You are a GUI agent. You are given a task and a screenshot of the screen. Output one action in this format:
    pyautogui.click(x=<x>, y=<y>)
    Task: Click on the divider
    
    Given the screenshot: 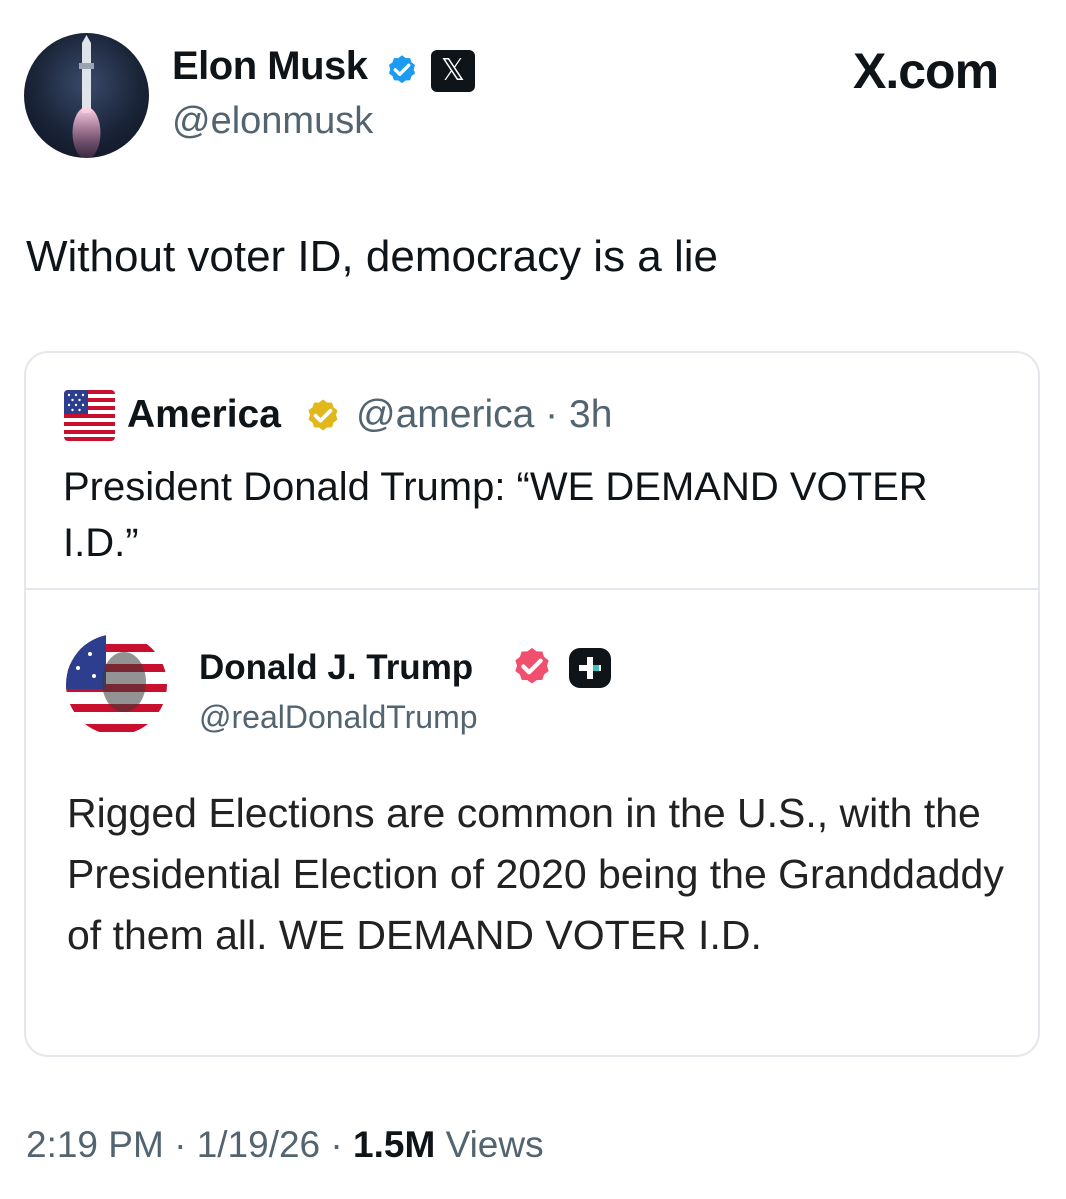 What is the action you would take?
    pyautogui.click(x=532, y=589)
    